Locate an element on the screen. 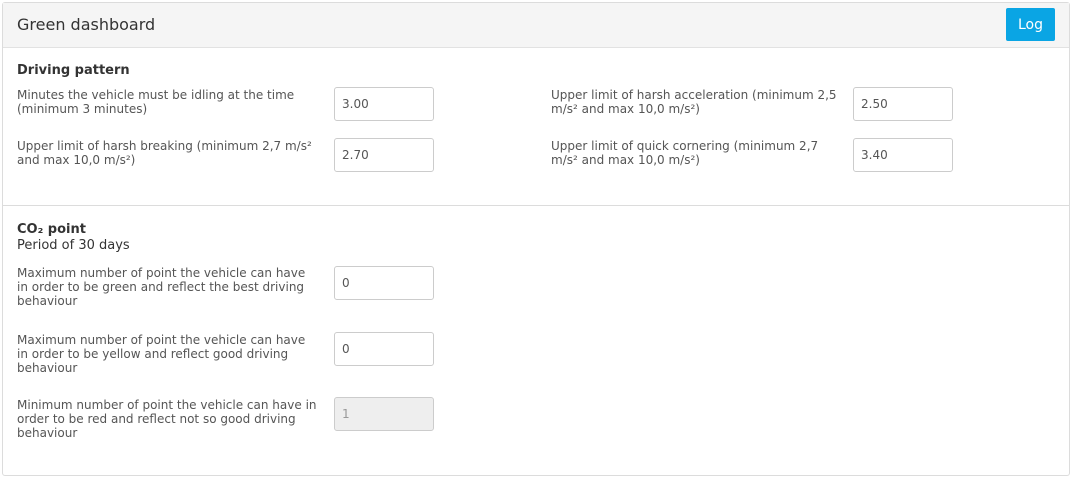 The image size is (1074, 482). section-divider is located at coordinates (536, 205).